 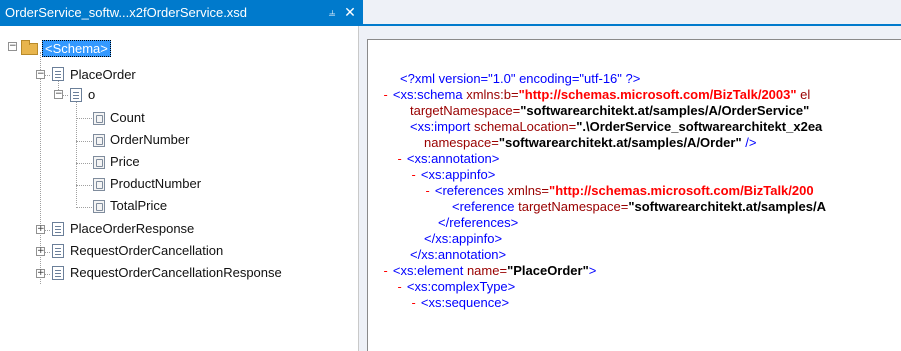 I want to click on xml-attr: schemaLocation=, so click(x=525, y=126).